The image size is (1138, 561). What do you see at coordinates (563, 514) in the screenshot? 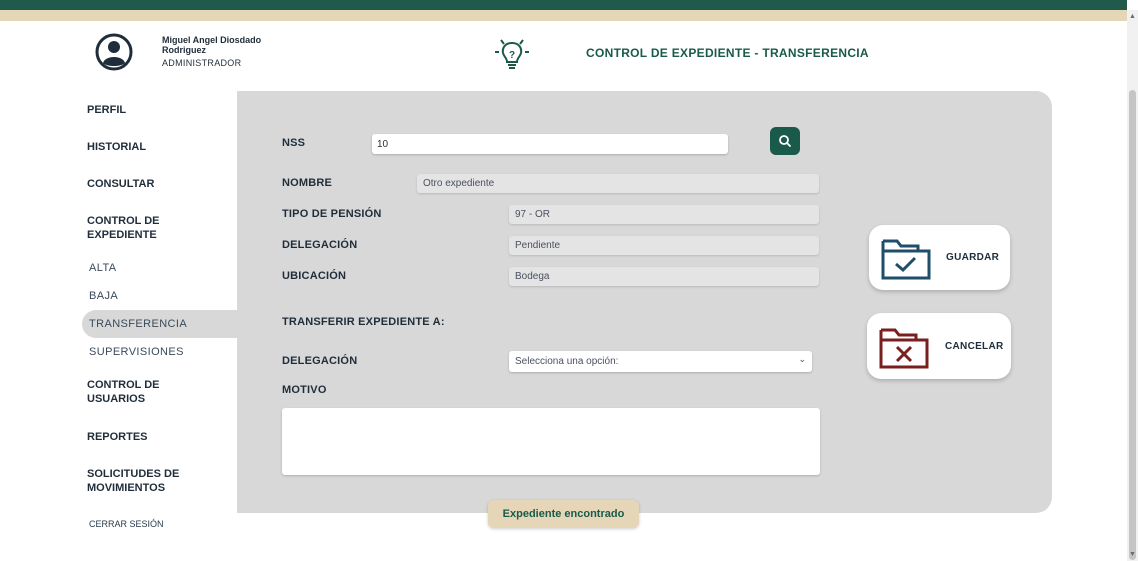
I see `status-badge: Expediente encontrado` at bounding box center [563, 514].